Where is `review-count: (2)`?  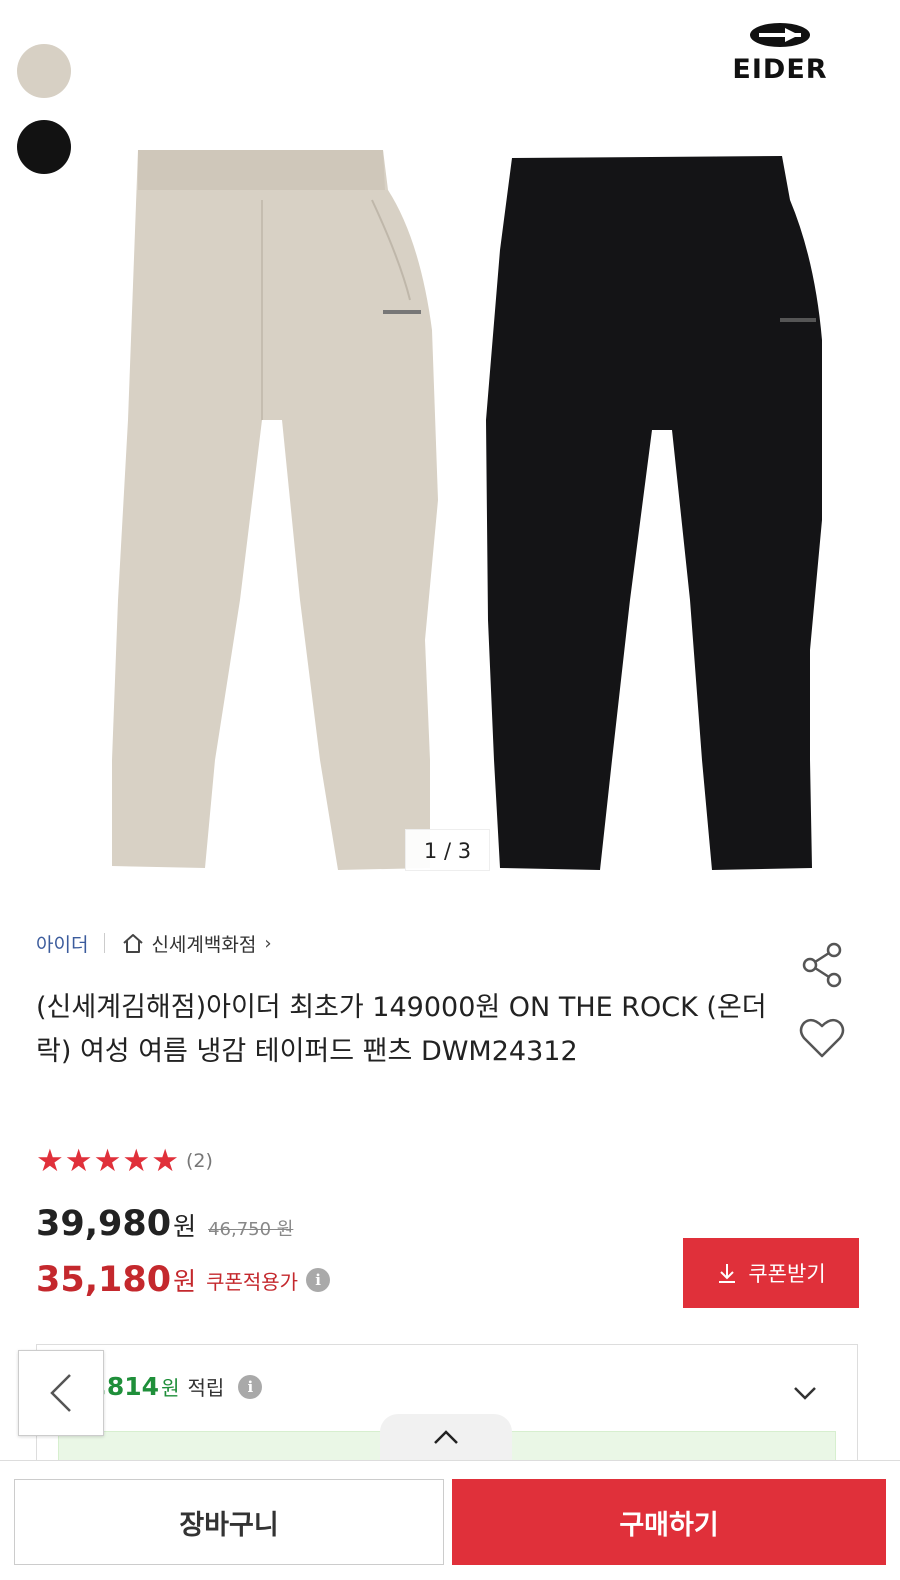 review-count: (2) is located at coordinates (199, 1161).